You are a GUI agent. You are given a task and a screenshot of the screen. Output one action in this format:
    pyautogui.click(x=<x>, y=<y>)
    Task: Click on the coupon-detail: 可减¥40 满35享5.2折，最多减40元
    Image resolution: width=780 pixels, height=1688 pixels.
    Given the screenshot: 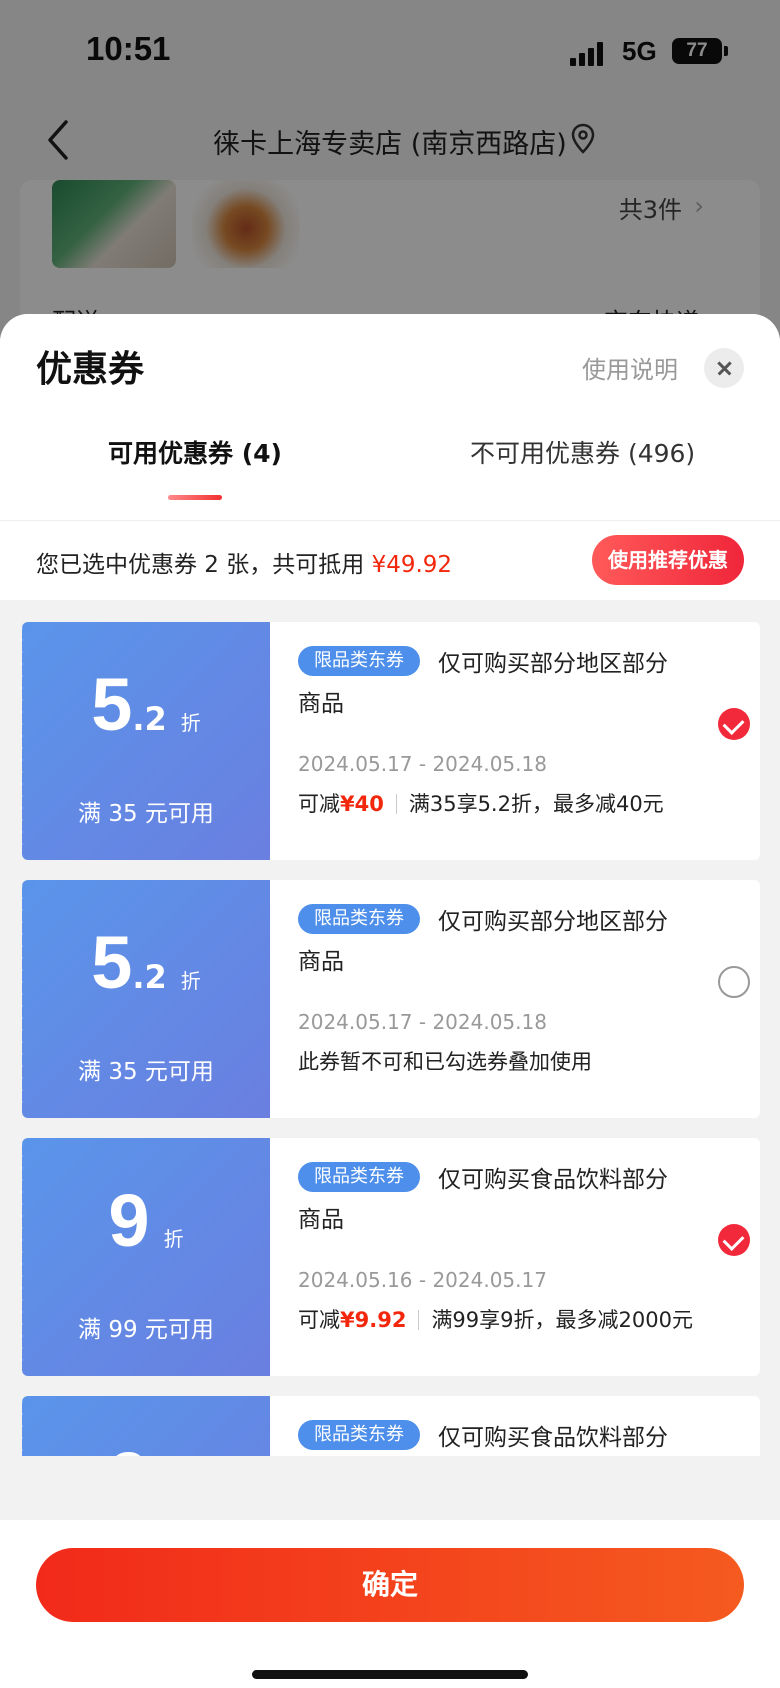 What is the action you would take?
    pyautogui.click(x=481, y=803)
    